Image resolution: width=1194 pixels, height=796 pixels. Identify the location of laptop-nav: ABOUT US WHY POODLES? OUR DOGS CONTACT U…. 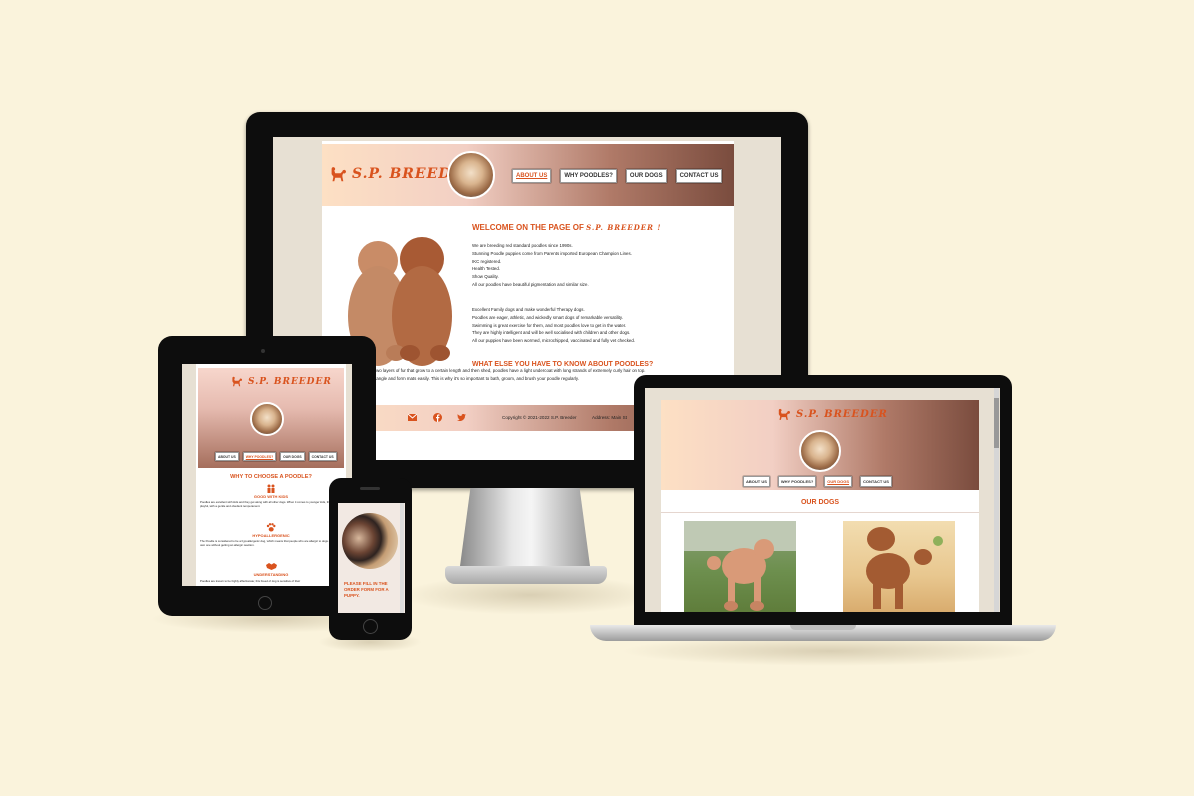
(817, 481).